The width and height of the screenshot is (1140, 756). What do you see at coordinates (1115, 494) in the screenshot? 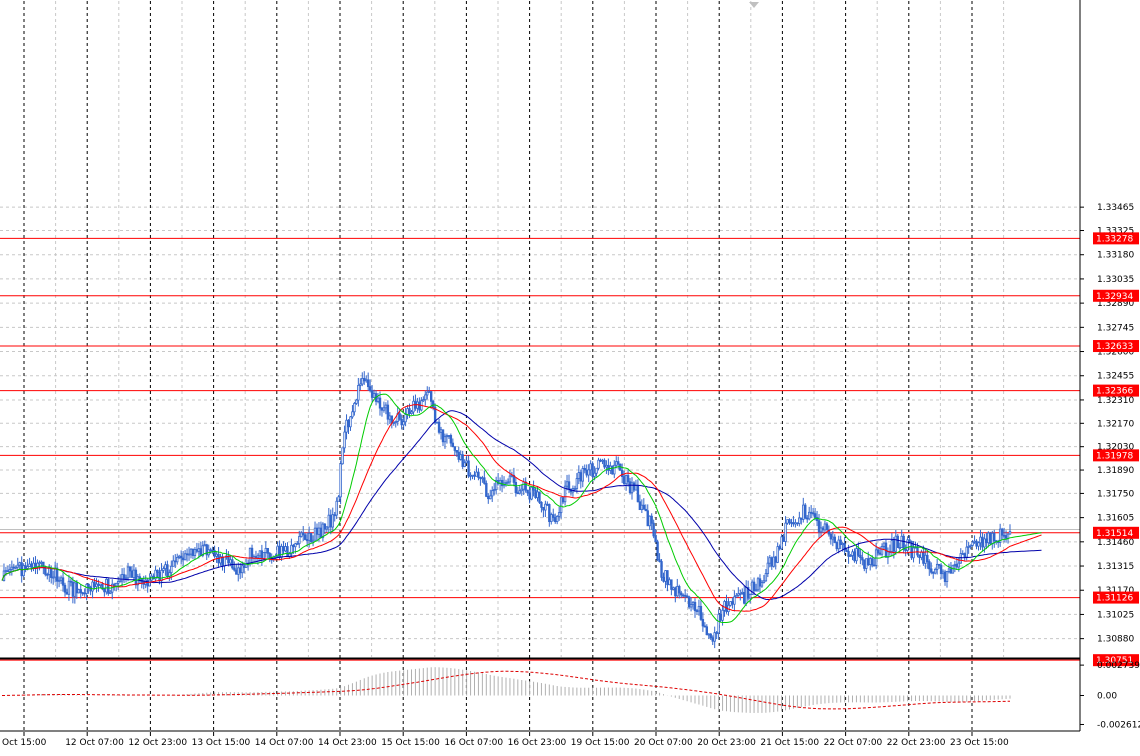
I see `price-tick-label: 1.31750` at bounding box center [1115, 494].